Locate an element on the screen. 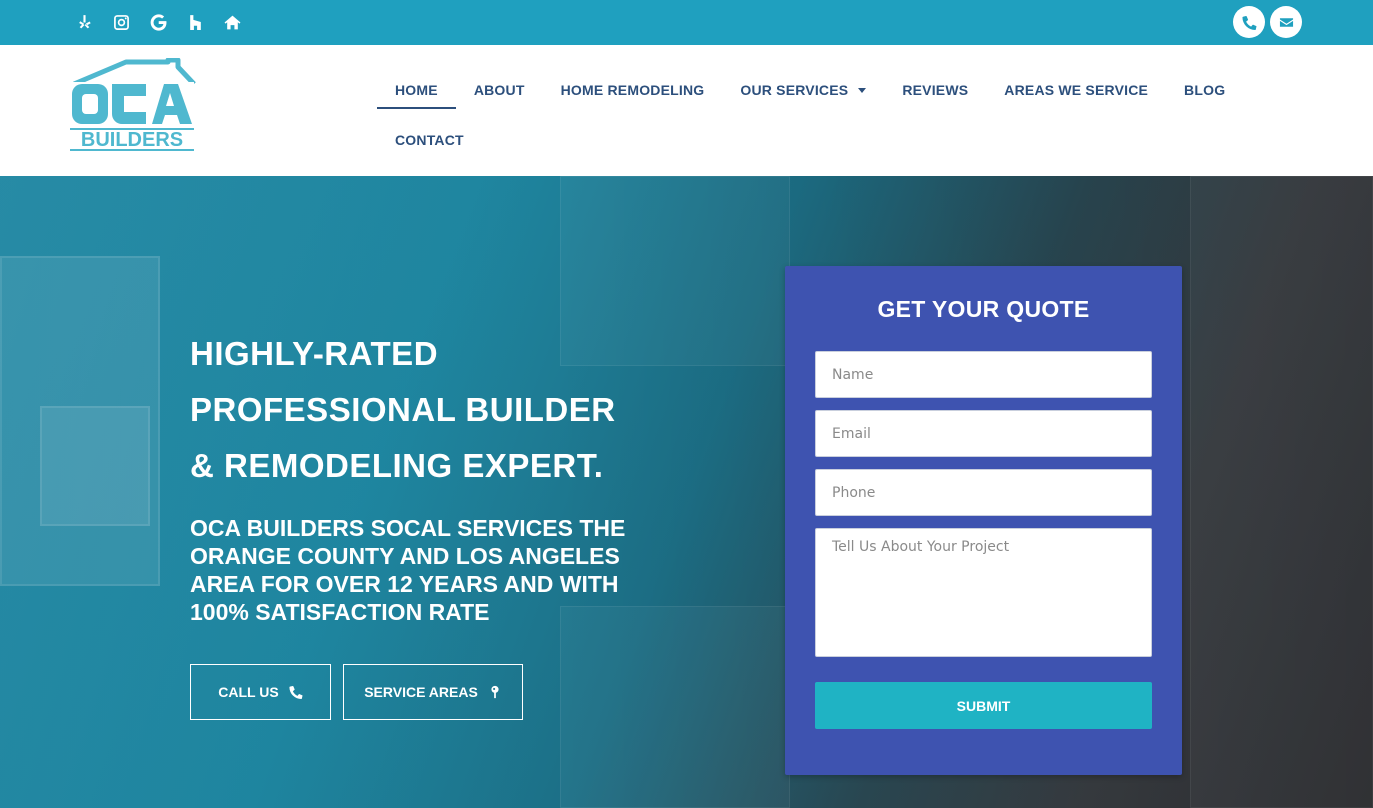 This screenshot has height=808, width=1373. nav-blog: BLOG is located at coordinates (1204, 90).